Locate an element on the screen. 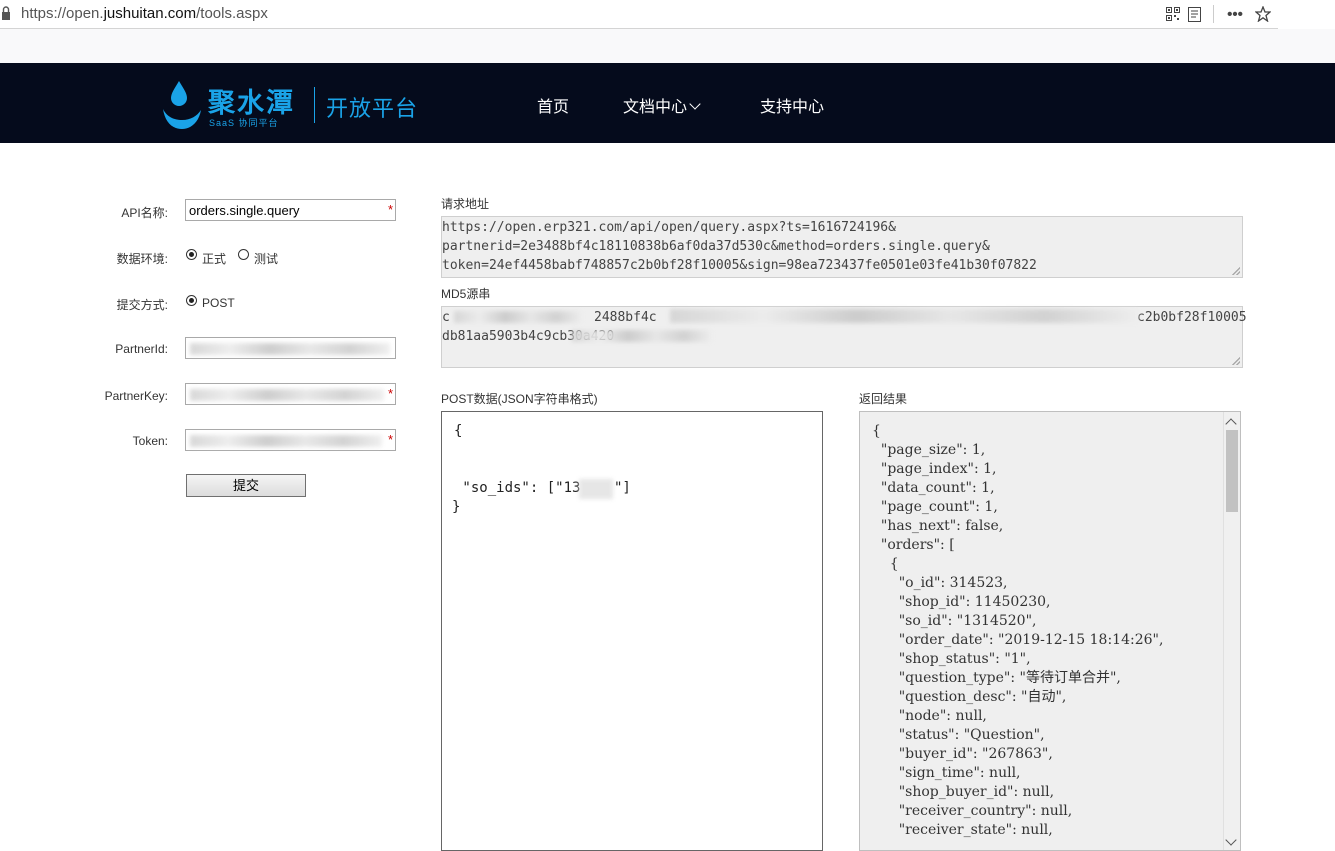 The image size is (1335, 851). result-line: "question_type": "等待订单合并", is located at coordinates (996, 678).